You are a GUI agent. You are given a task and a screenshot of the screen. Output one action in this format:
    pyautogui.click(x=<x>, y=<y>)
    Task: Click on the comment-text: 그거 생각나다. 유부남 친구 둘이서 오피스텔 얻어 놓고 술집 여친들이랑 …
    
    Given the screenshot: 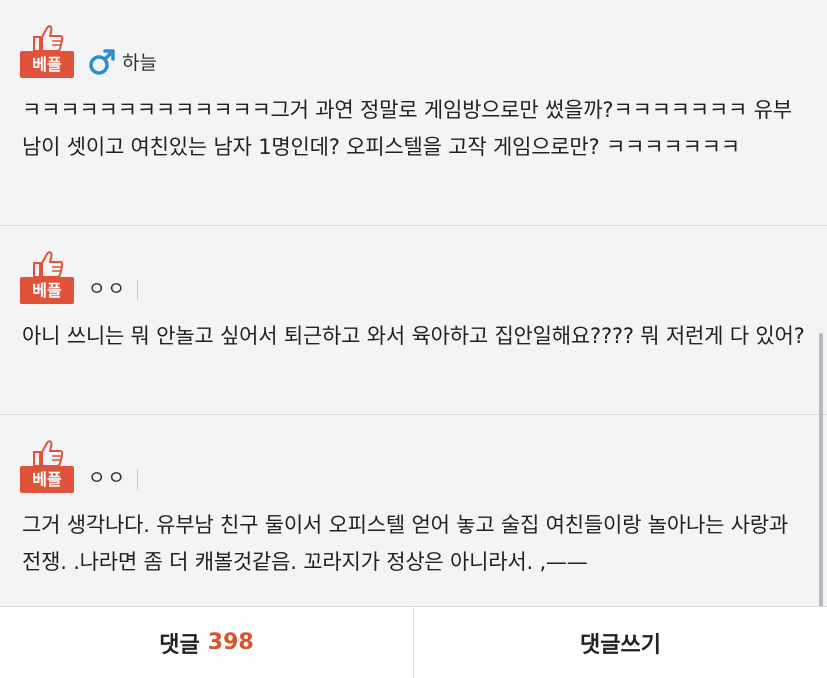 What is the action you would take?
    pyautogui.click(x=405, y=543)
    